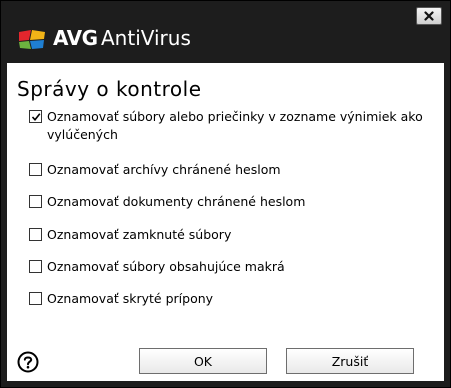  I want to click on close-icon, so click(429, 16).